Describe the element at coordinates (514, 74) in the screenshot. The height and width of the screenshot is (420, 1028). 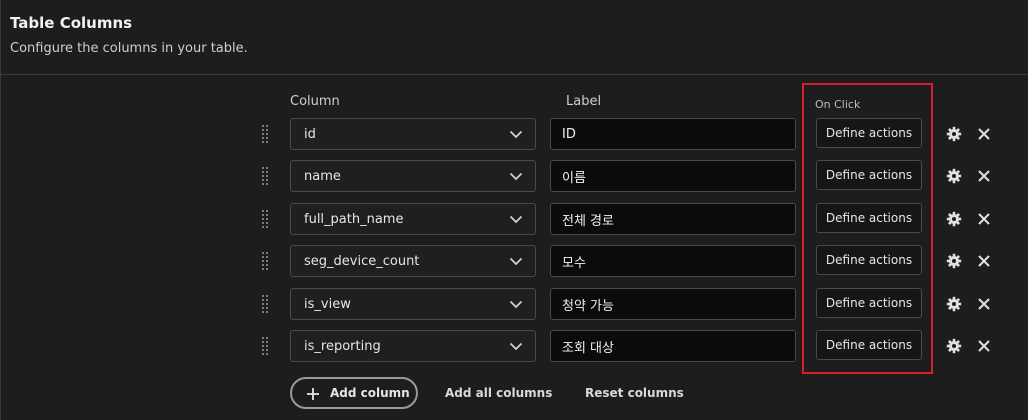
I see `header-divider` at that location.